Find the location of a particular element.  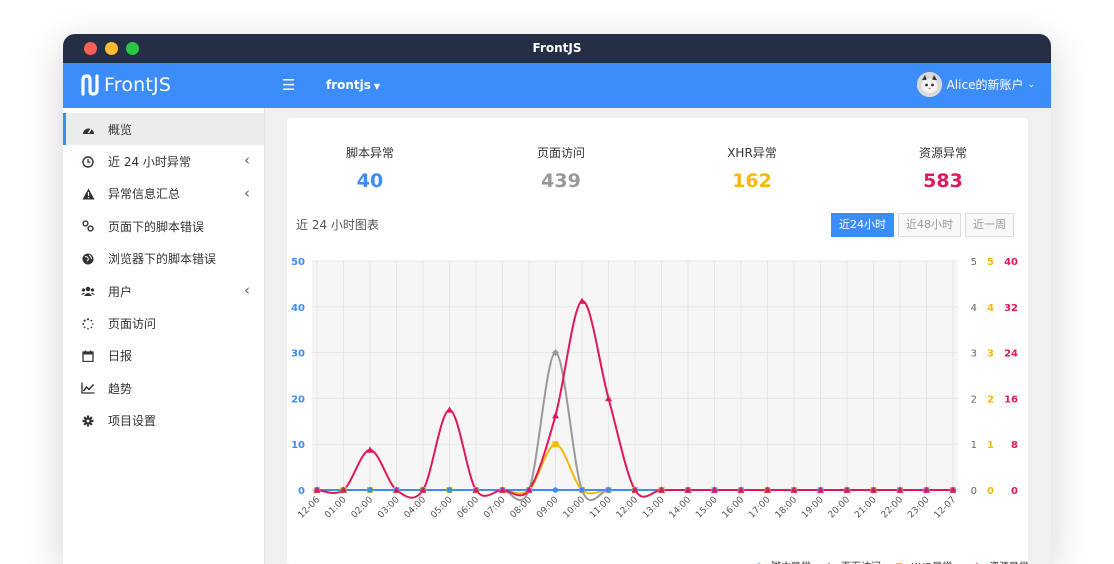

sidebar-item: 页面下的脚本错误 is located at coordinates (163, 226).